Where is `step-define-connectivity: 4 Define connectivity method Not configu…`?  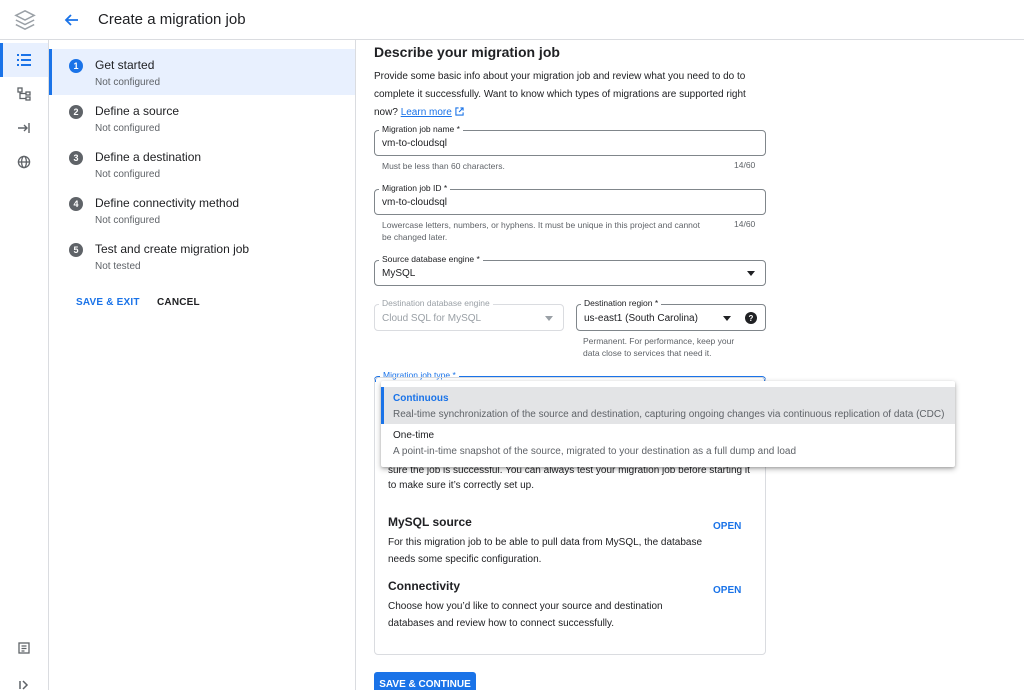 step-define-connectivity: 4 Define connectivity method Not configu… is located at coordinates (202, 210).